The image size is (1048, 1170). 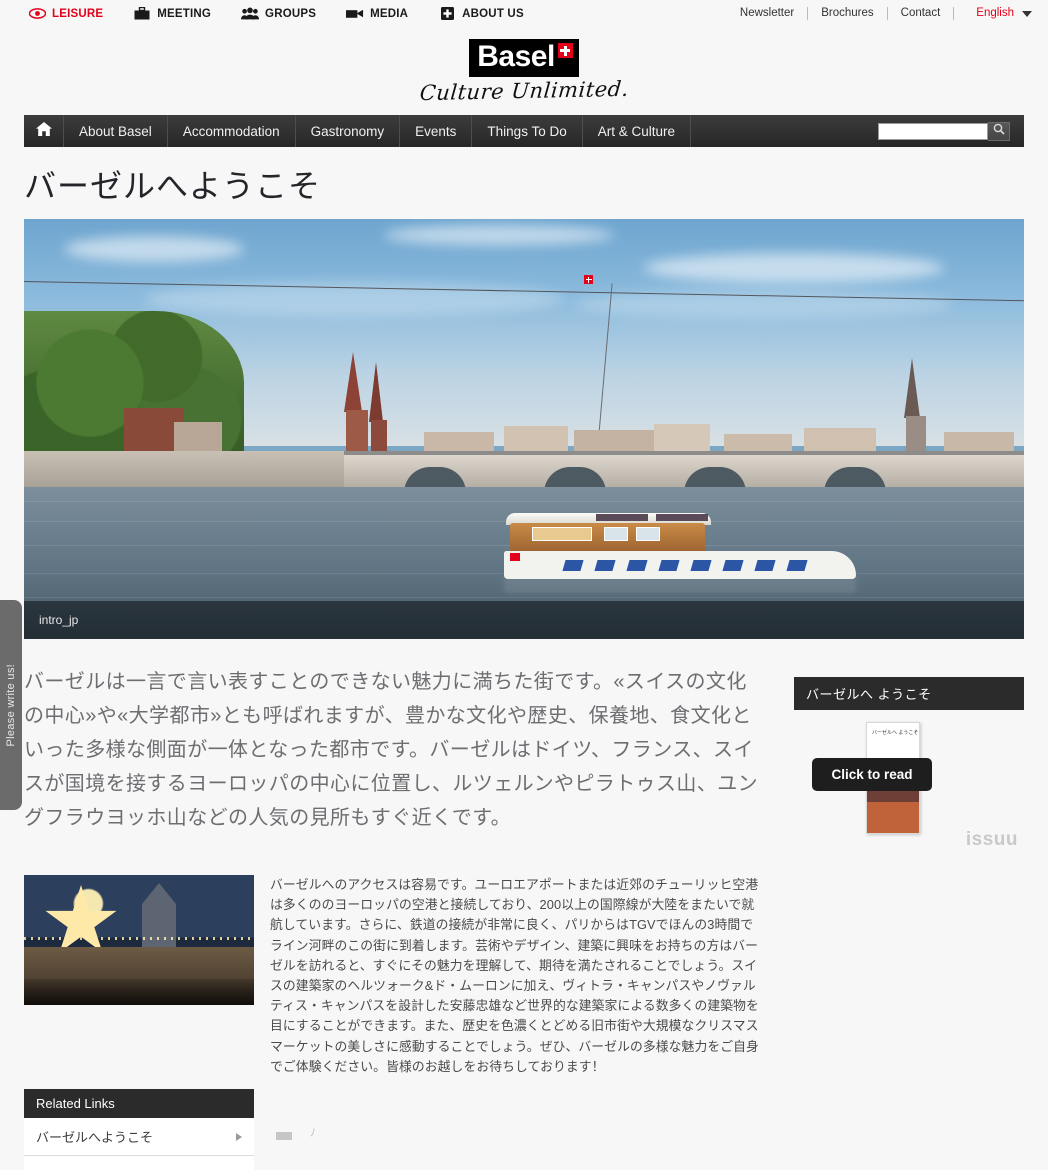 I want to click on chevron-right-icon, so click(x=239, y=1136).